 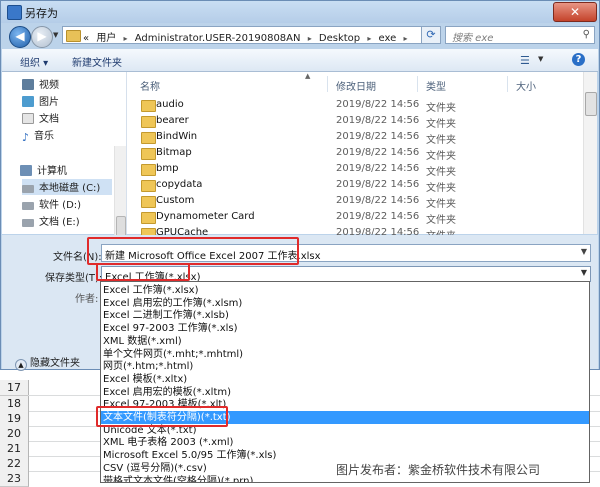 I want to click on nav-item-disk-d: 软件 (D:), so click(x=51, y=204).